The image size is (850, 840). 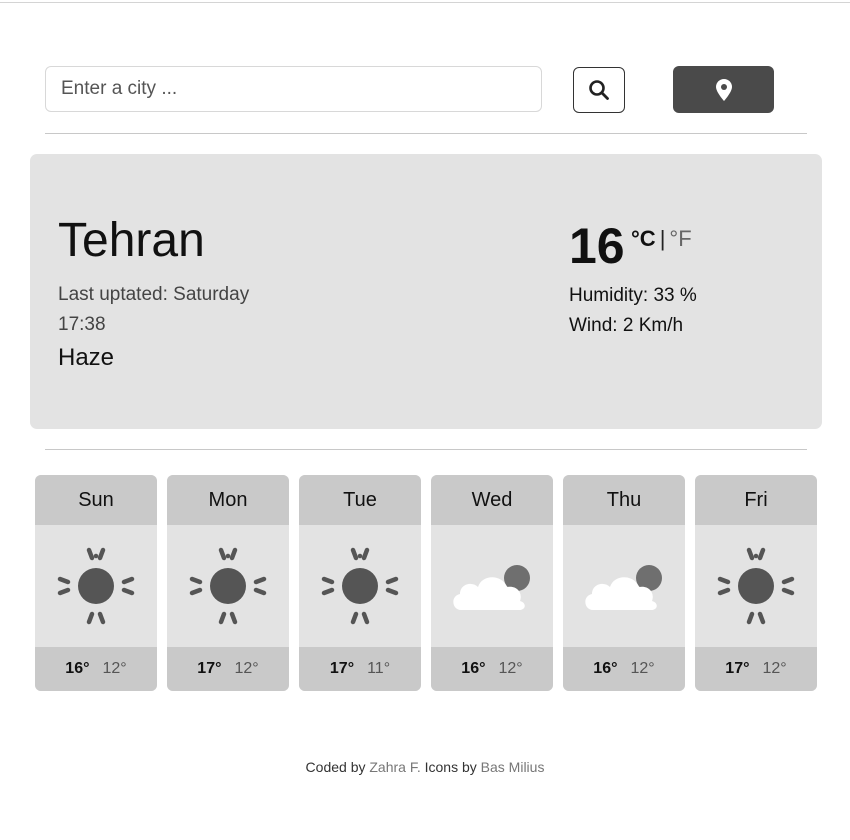 What do you see at coordinates (597, 246) in the screenshot?
I see `current-temperature: 16` at bounding box center [597, 246].